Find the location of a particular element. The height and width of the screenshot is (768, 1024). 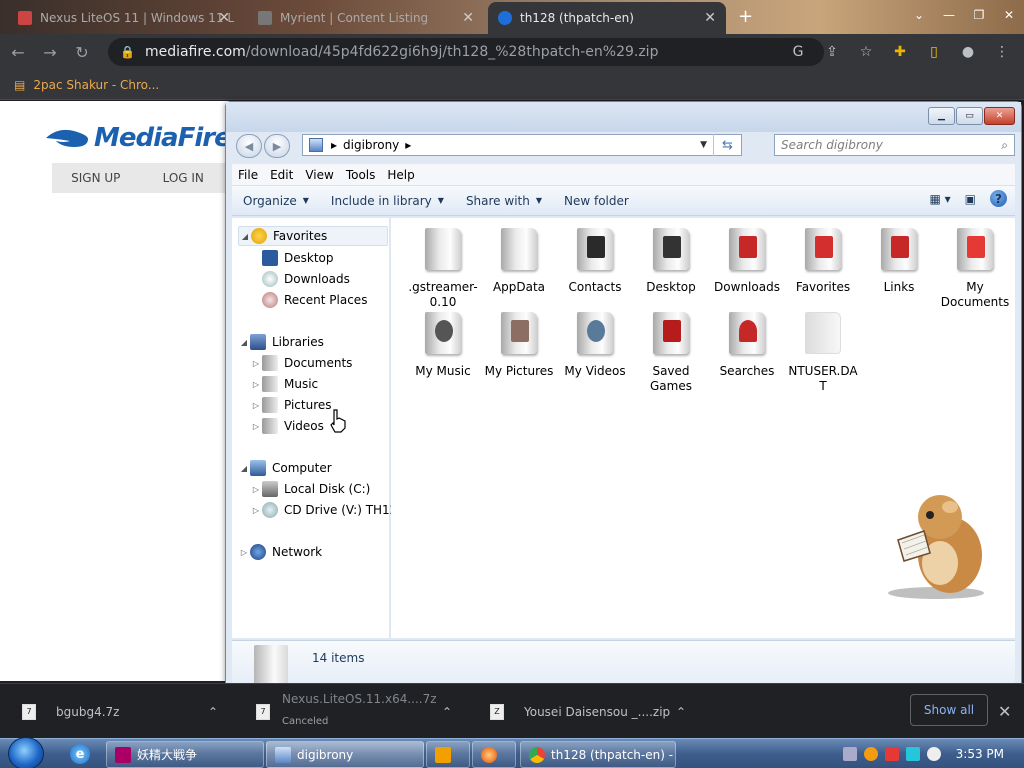

file-item: My Videos is located at coordinates (595, 344).